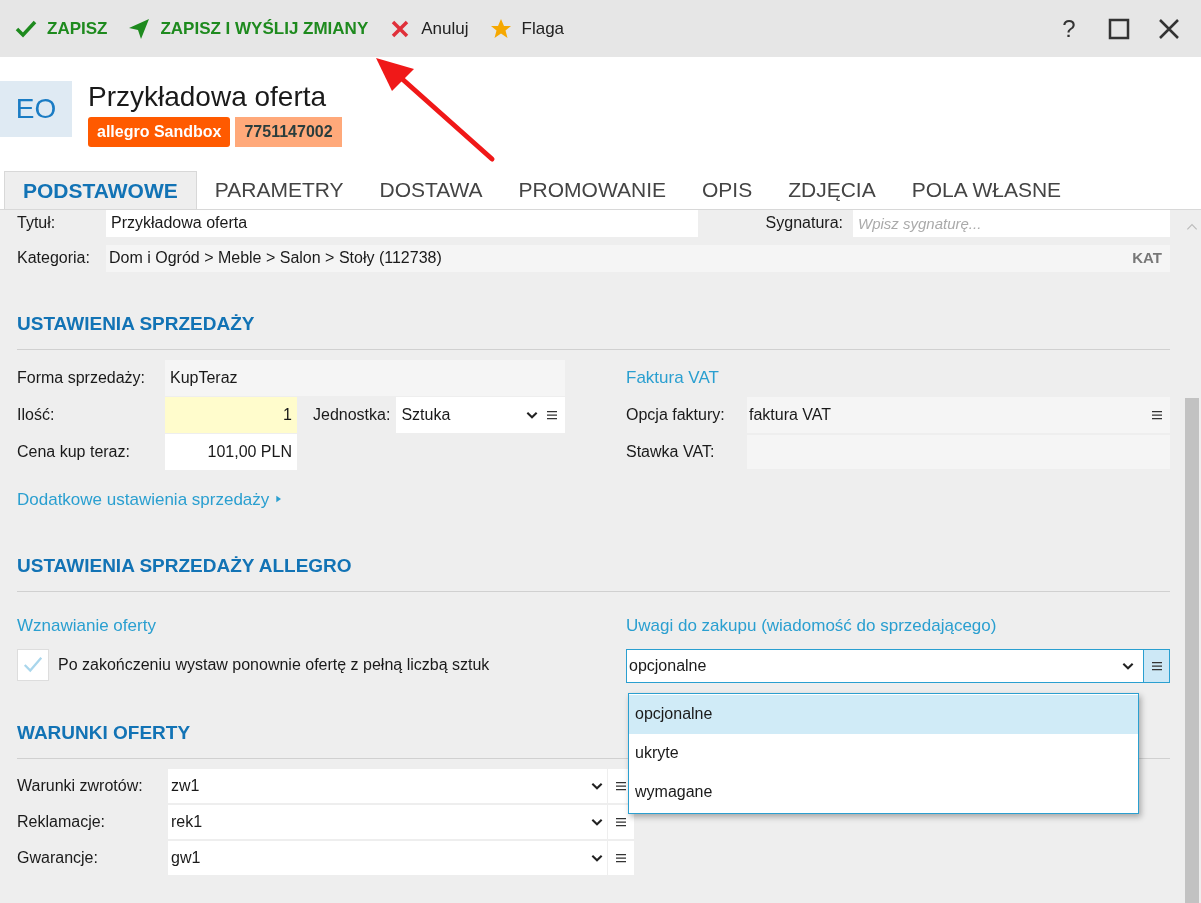 This screenshot has width=1201, height=903. What do you see at coordinates (365, 377) in the screenshot?
I see `sale-format-field: KupTeraz` at bounding box center [365, 377].